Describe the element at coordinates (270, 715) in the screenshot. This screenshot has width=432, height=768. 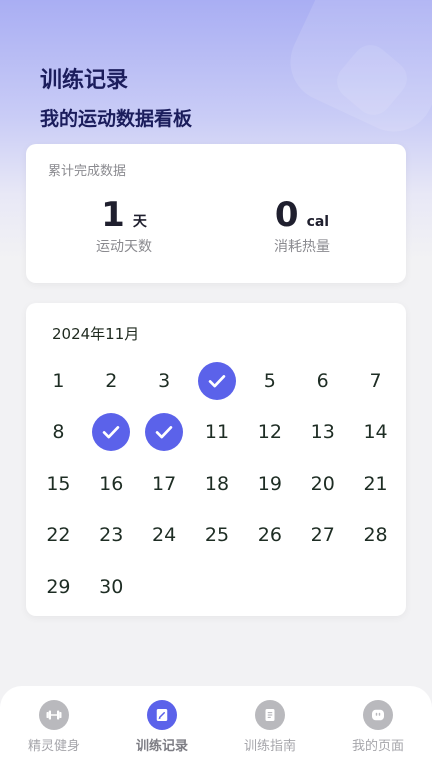
I see `document-icon` at that location.